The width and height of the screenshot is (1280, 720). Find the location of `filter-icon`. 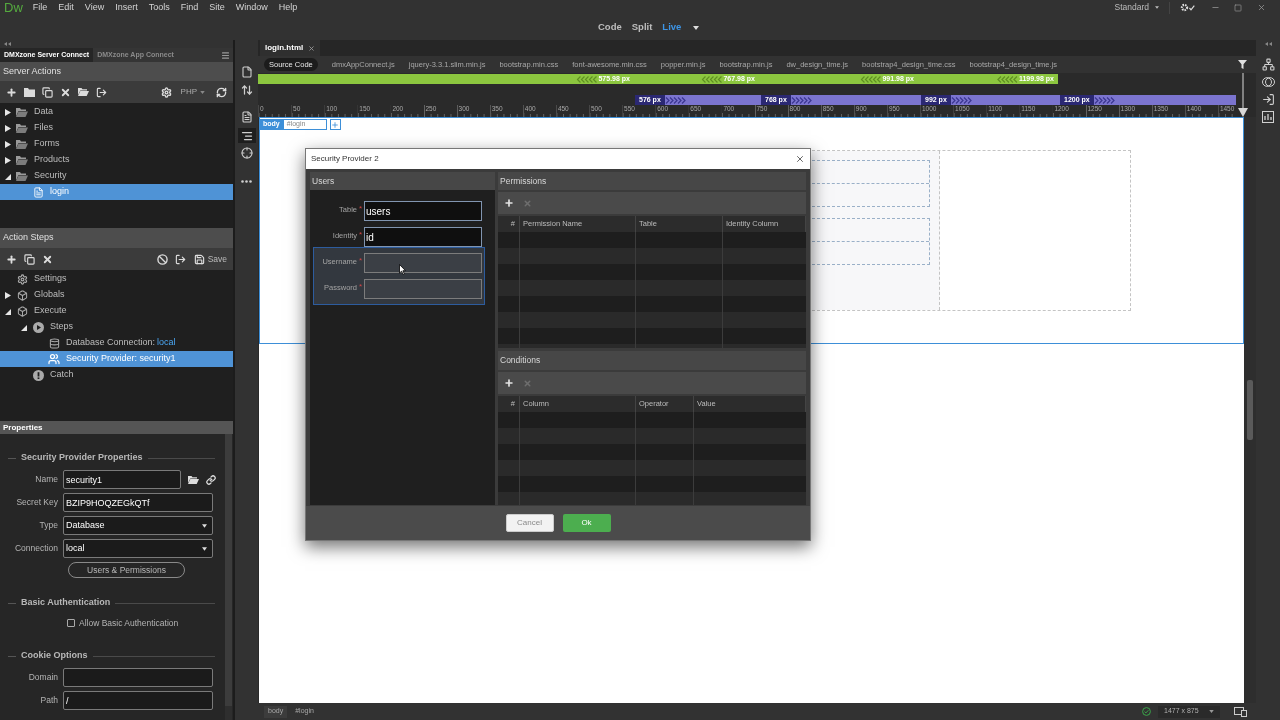

filter-icon is located at coordinates (1242, 64).